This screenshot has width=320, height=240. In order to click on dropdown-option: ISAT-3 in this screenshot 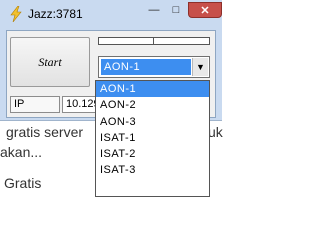, I will do `click(152, 170)`.